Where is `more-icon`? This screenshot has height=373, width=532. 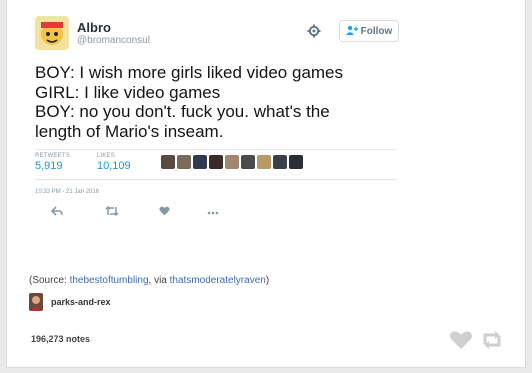
more-icon is located at coordinates (213, 212).